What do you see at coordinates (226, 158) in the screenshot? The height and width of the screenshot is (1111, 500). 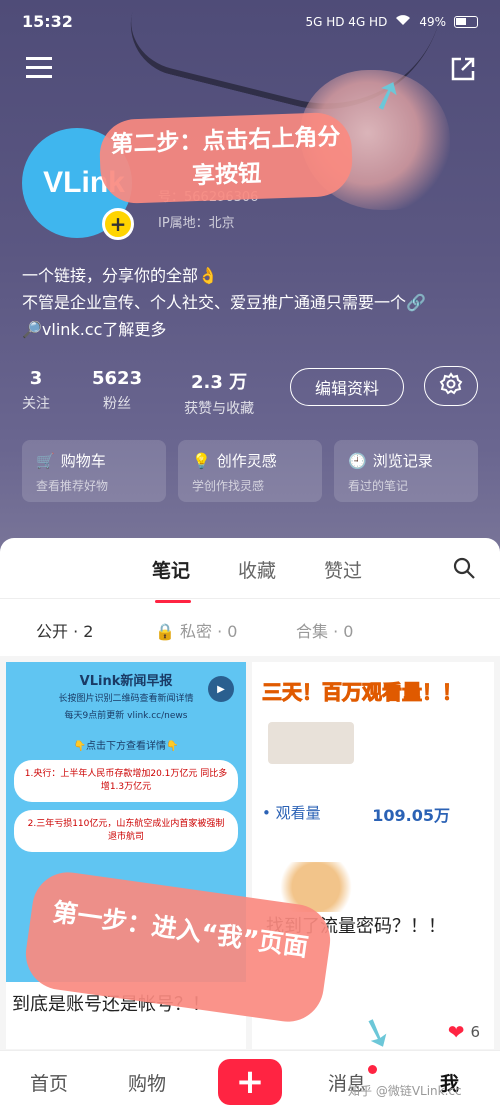 I see `annotation-step2: 第二步：点击右上角分享按钮` at bounding box center [226, 158].